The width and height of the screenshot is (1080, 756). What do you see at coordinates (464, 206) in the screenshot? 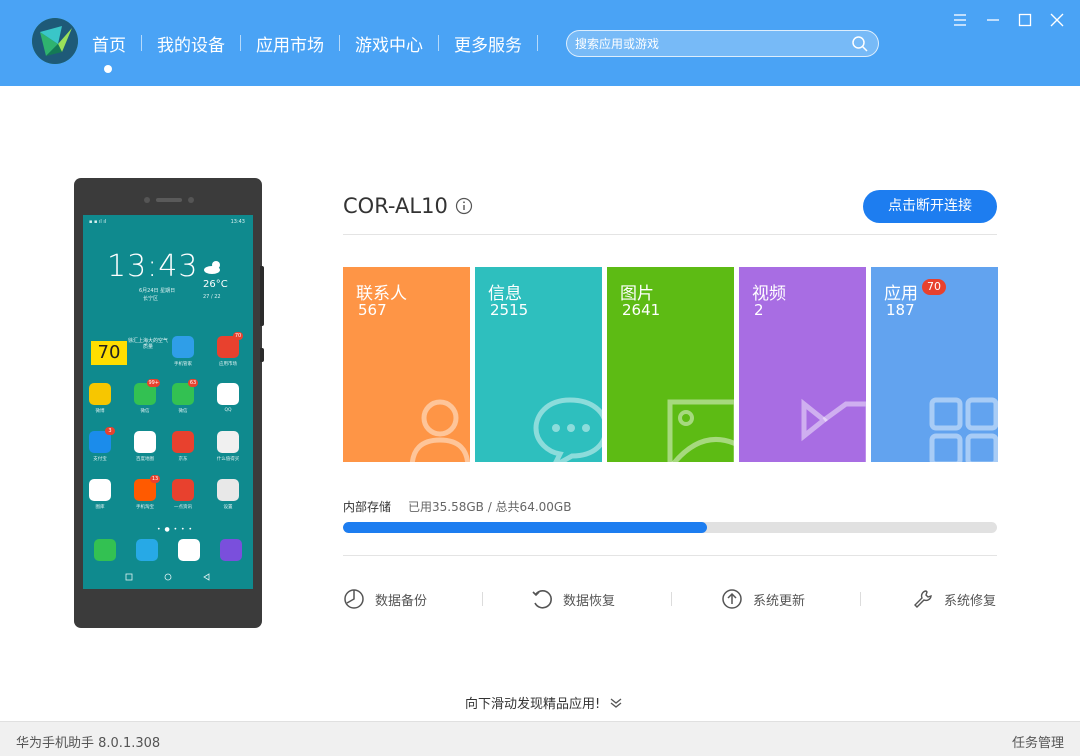
I see `info-icon` at bounding box center [464, 206].